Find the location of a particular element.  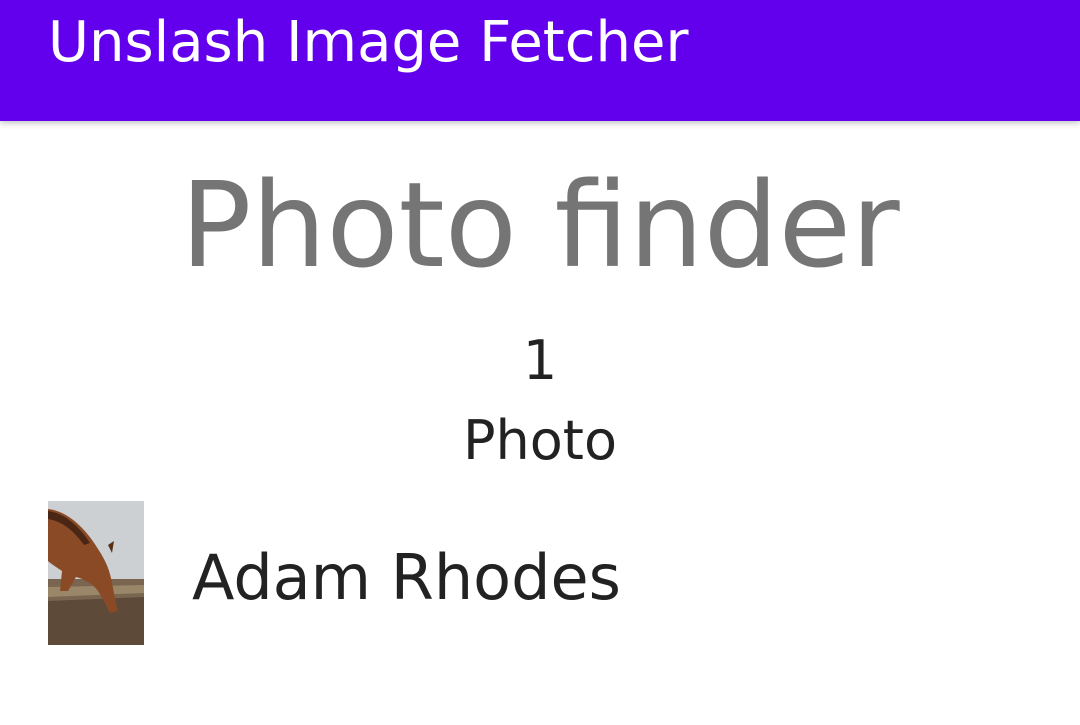

photo-count-label: Photo is located at coordinates (540, 440).